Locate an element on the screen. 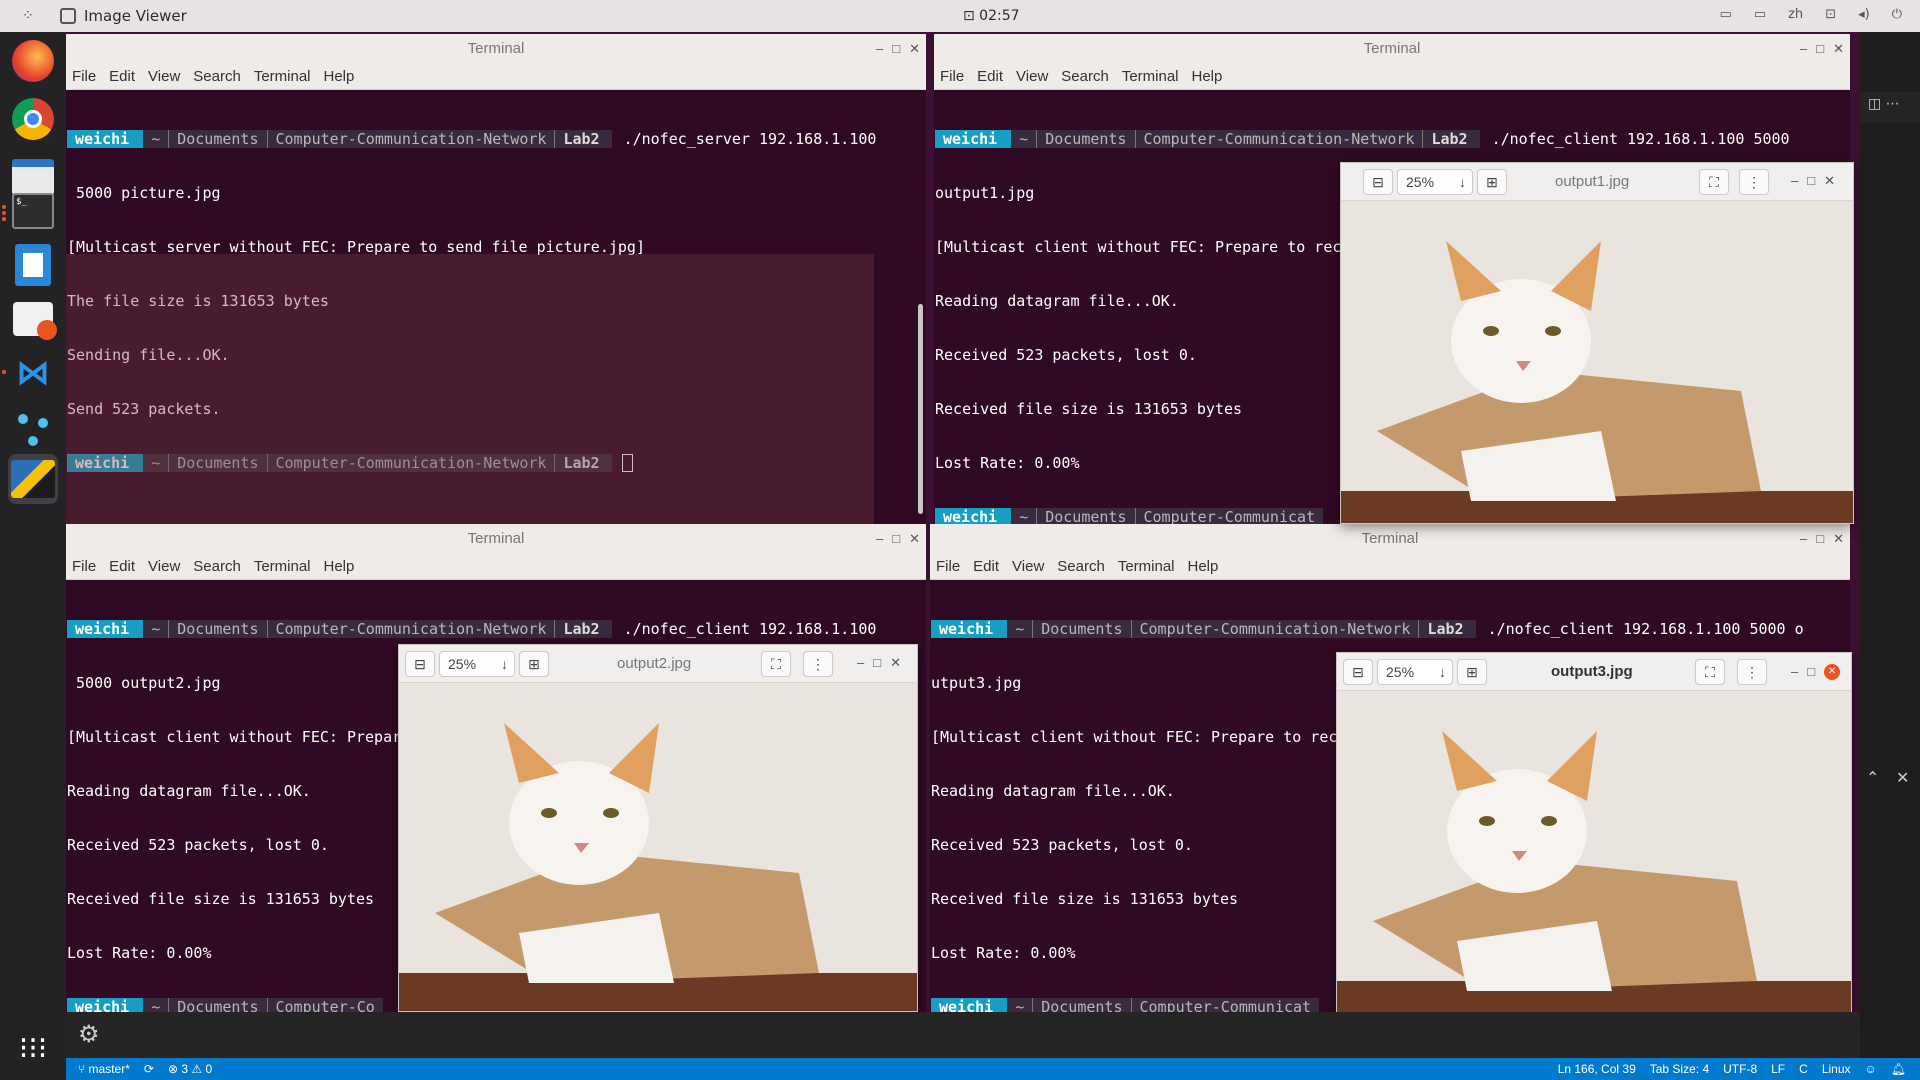 The height and width of the screenshot is (1080, 1920). chrome-icon is located at coordinates (33, 119).